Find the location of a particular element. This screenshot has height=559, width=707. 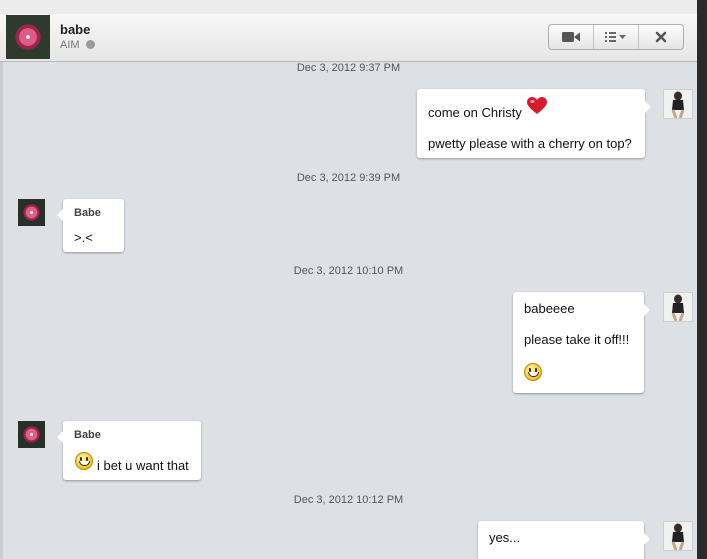

video-camera-icon is located at coordinates (571, 37).